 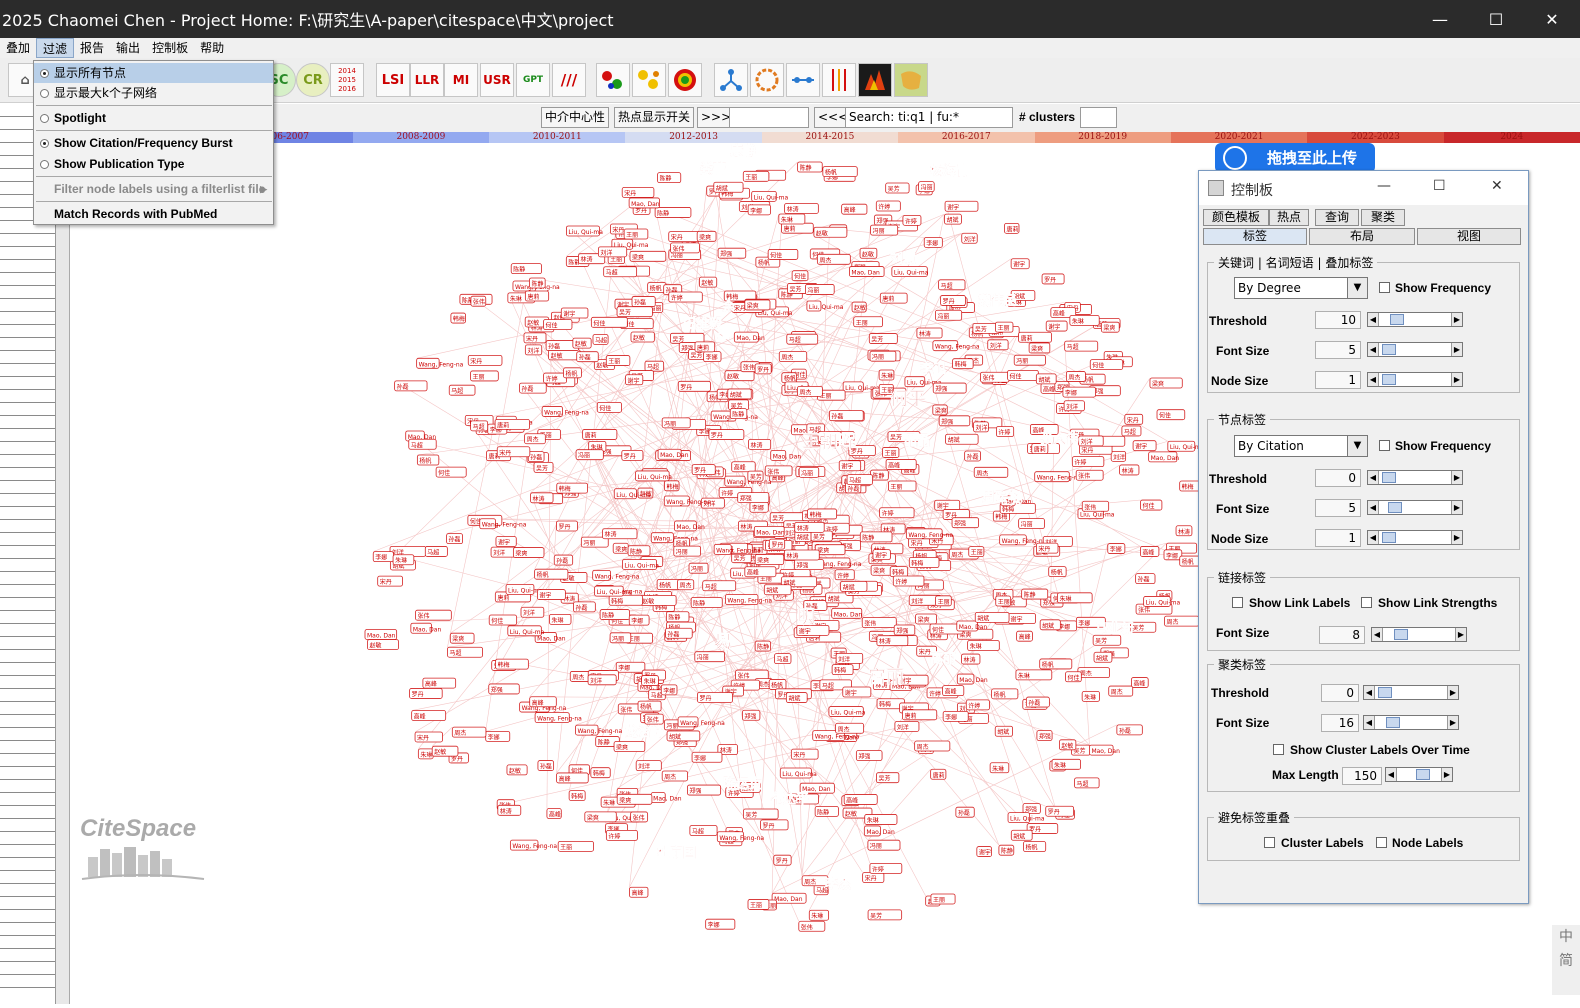 I want to click on major-node-label: 王朝晖, so click(x=829, y=442).